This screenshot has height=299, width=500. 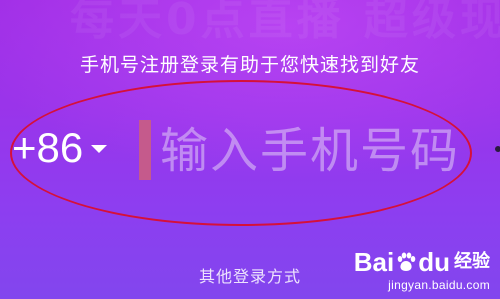 I want to click on phone-number-input, so click(x=329, y=151).